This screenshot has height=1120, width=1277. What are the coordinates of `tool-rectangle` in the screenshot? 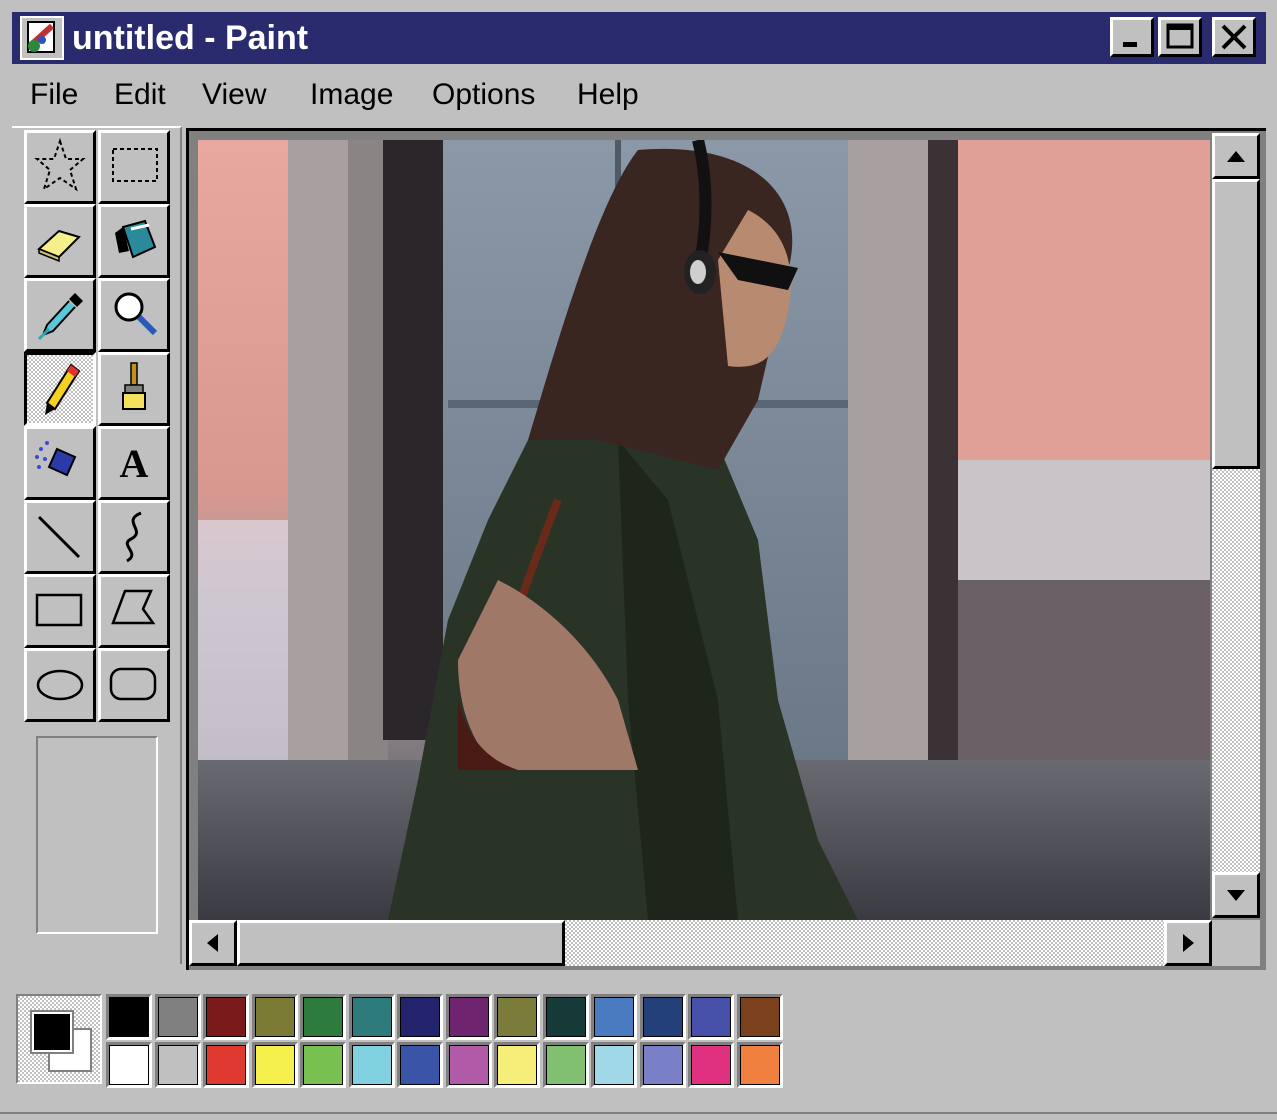 It's located at (60, 611).